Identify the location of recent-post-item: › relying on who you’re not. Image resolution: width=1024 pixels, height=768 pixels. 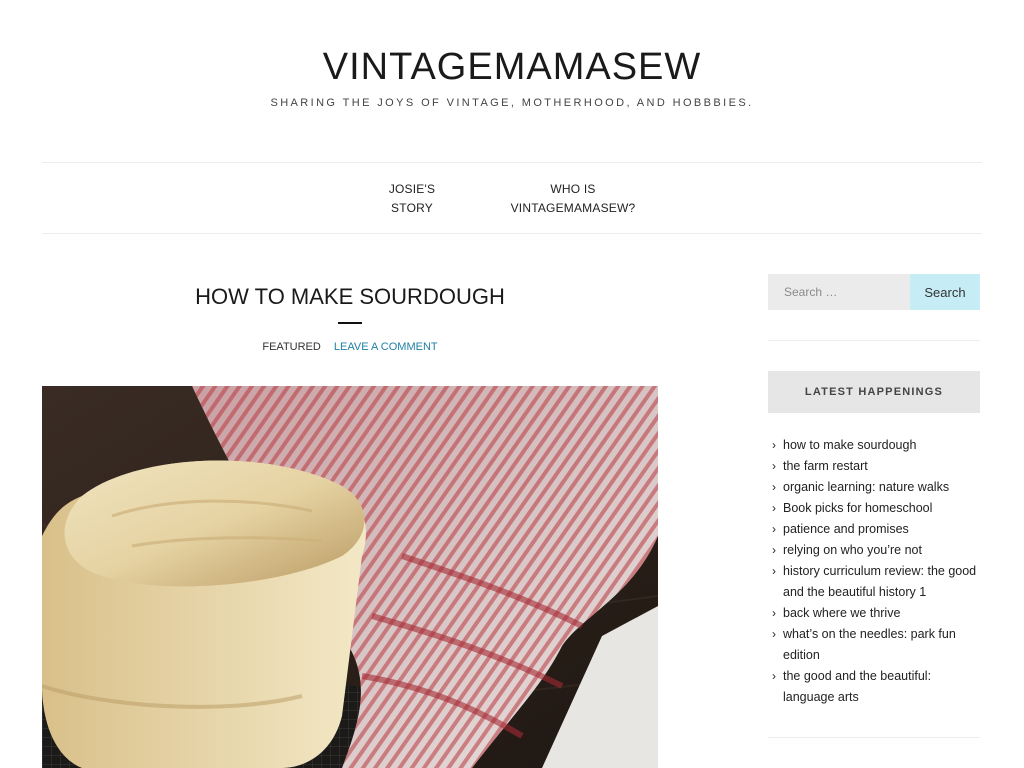
(874, 550).